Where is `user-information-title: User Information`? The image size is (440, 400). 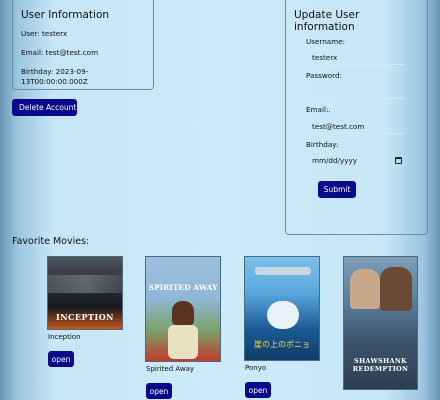 user-information-title: User Information is located at coordinates (65, 15).